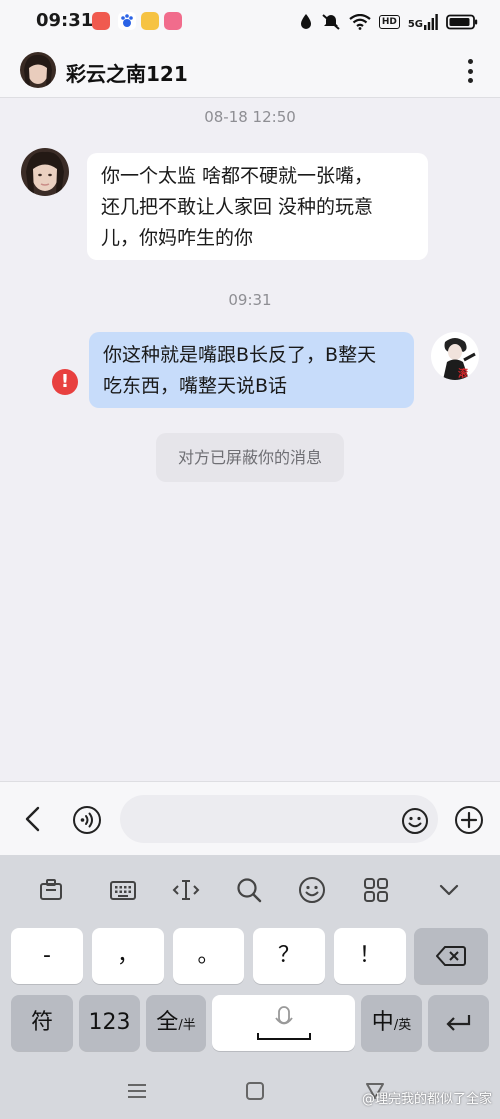 The height and width of the screenshot is (1119, 500). Describe the element at coordinates (240, 355) in the screenshot. I see `message-line: 你这种就是嘴跟B长反了，B整天` at that location.